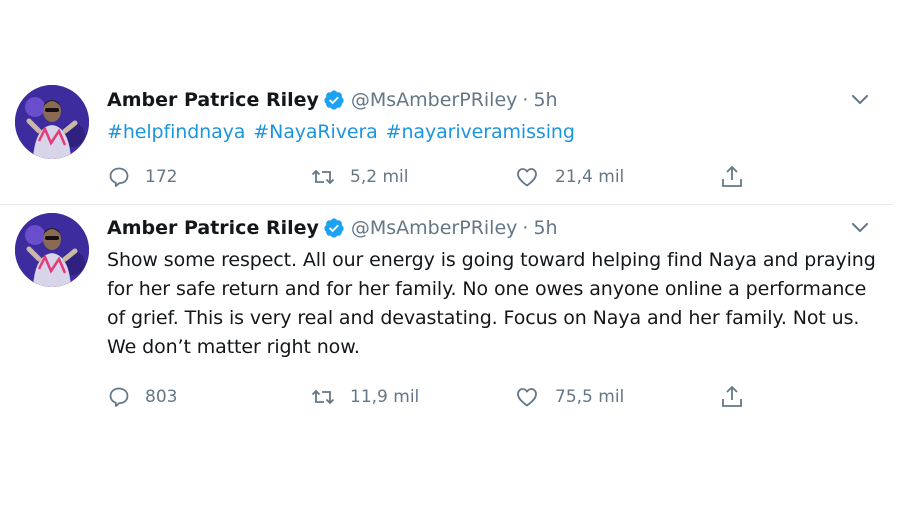  What do you see at coordinates (590, 177) in the screenshot?
I see `like-count: 21,4 mil` at bounding box center [590, 177].